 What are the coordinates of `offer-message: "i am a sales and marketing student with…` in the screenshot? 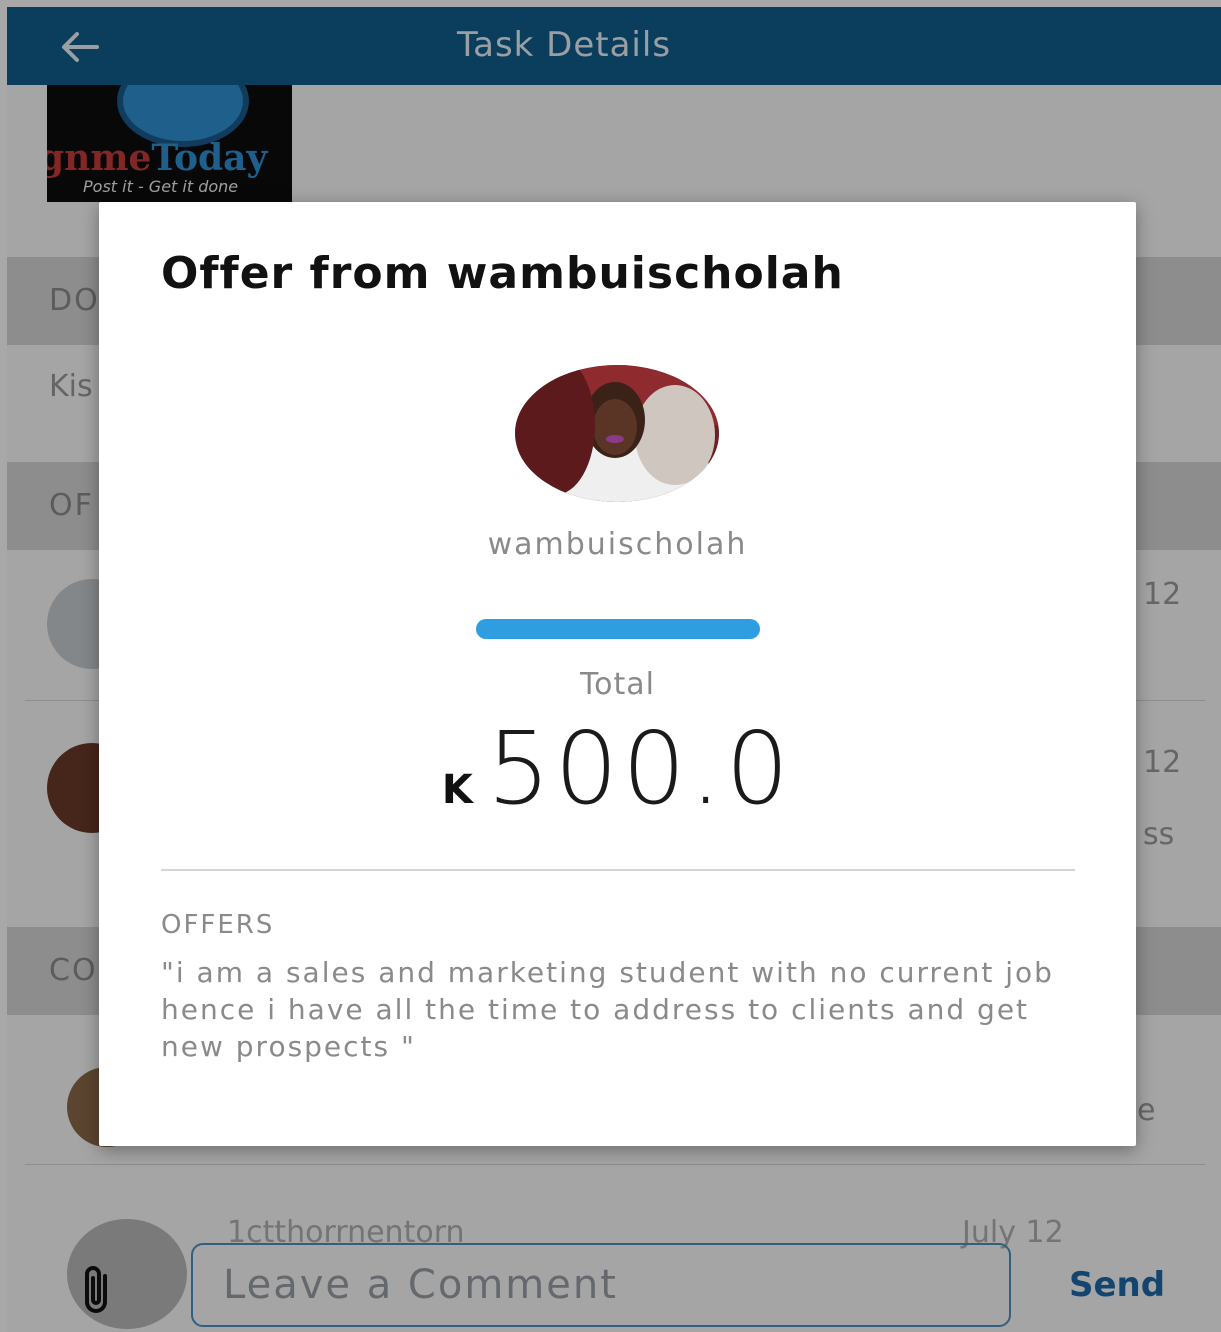 It's located at (607, 1009).